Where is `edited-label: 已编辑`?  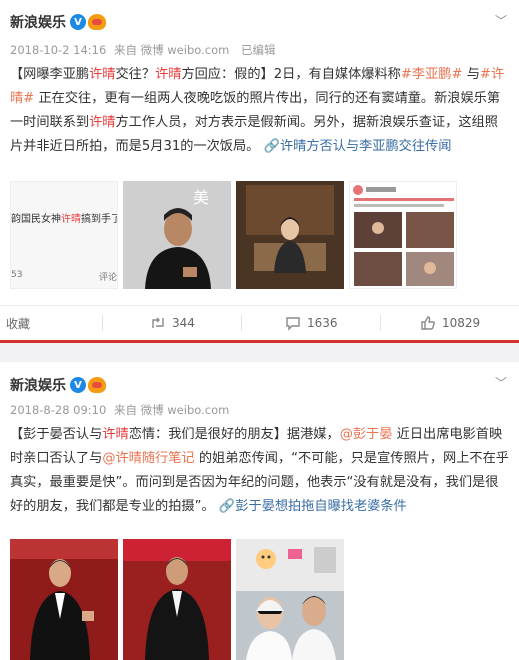
edited-label: 已编辑 is located at coordinates (258, 50).